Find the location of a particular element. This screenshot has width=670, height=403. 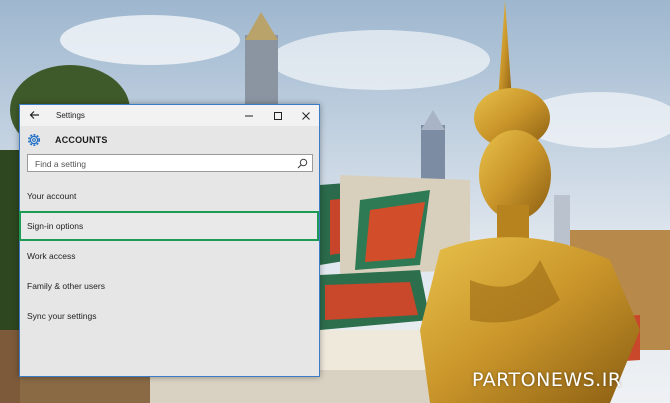

page-header: ACCOUNTS is located at coordinates (67, 140).